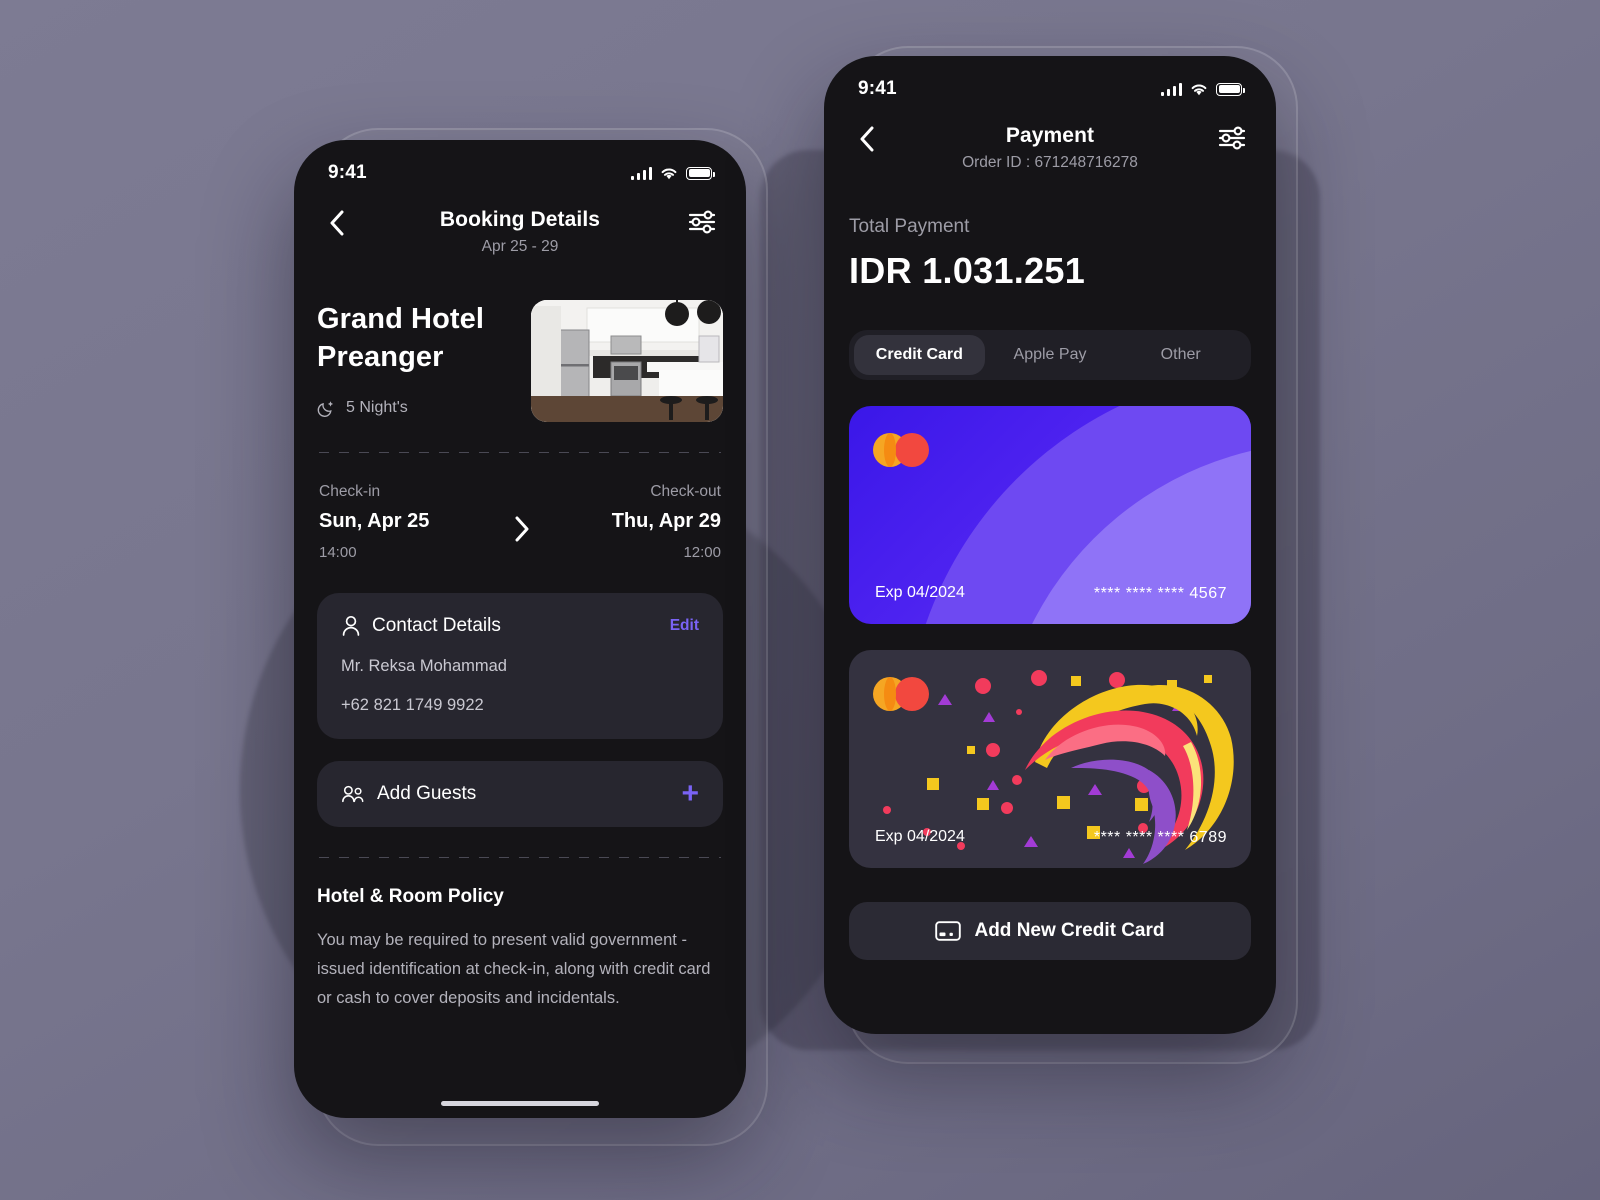  I want to click on add-guests-plus-icon: +, so click(690, 794).